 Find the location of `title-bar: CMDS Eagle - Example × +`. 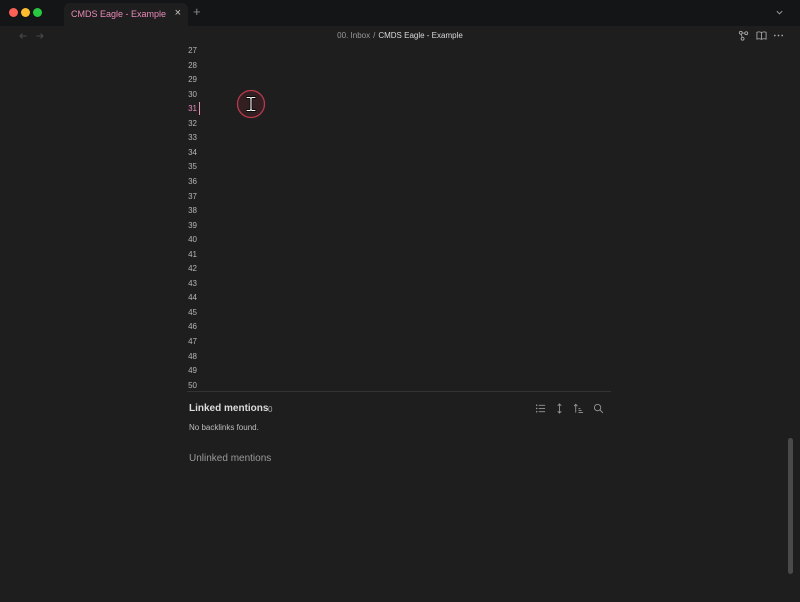

title-bar: CMDS Eagle - Example × + is located at coordinates (400, 13).